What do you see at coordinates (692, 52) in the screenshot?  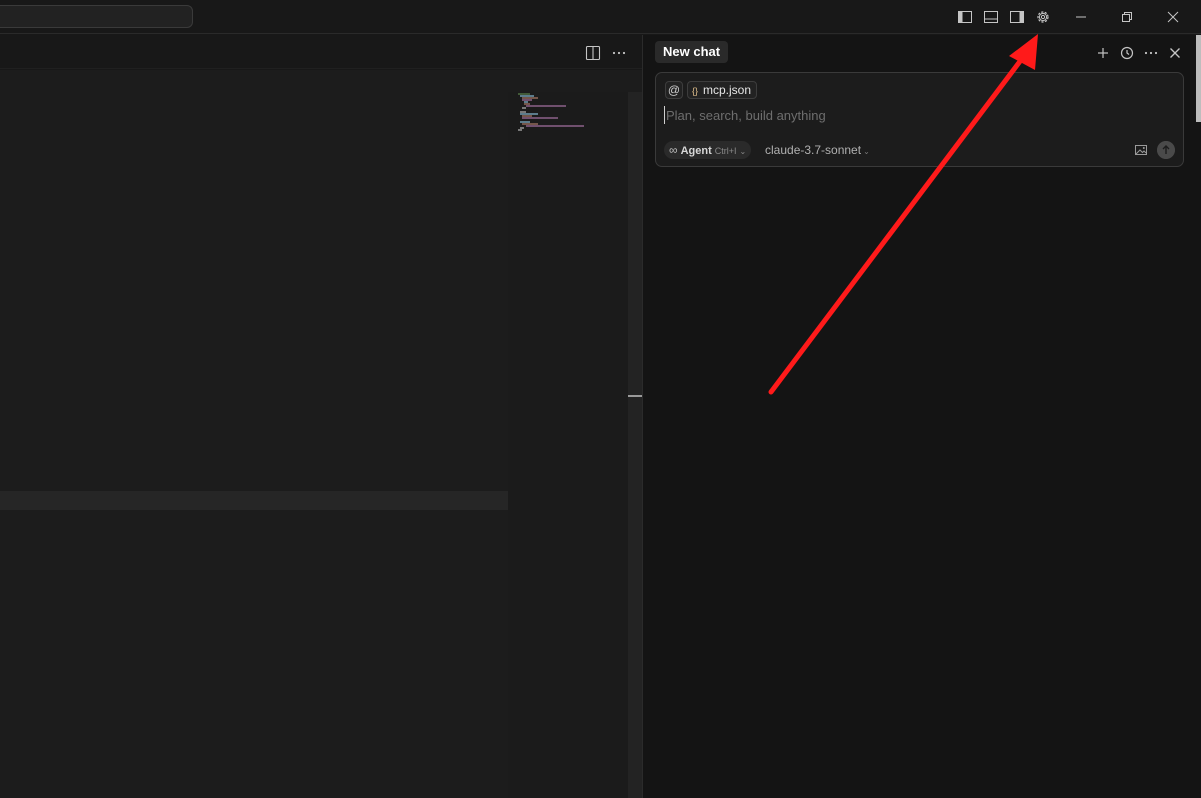 I see `tab-new-chat: New chat` at bounding box center [692, 52].